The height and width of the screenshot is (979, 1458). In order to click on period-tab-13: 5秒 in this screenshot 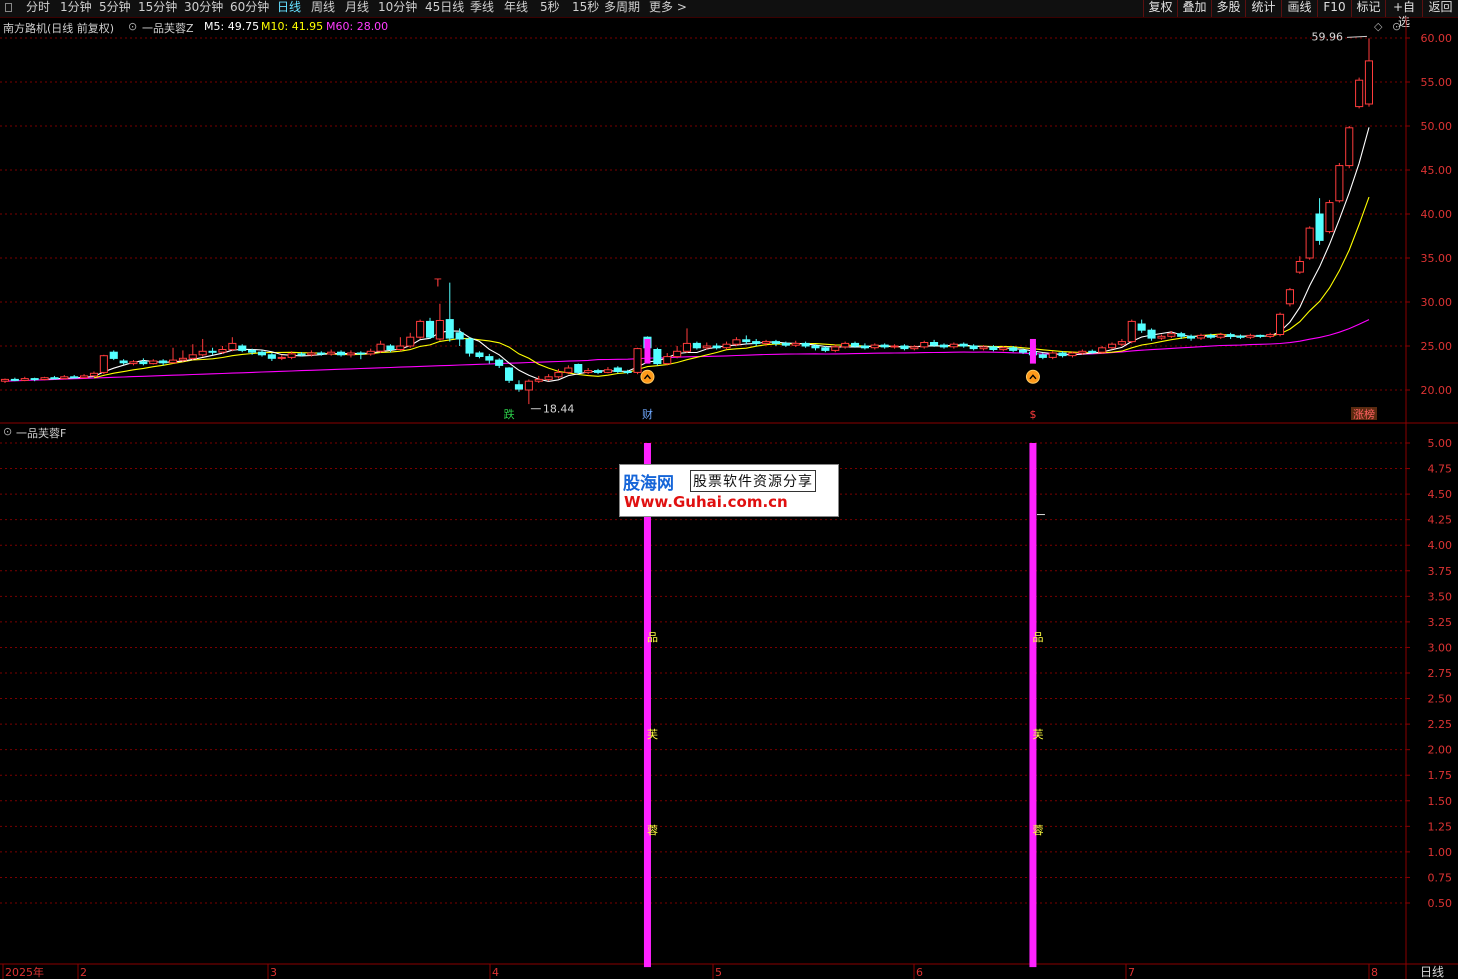, I will do `click(550, 8)`.